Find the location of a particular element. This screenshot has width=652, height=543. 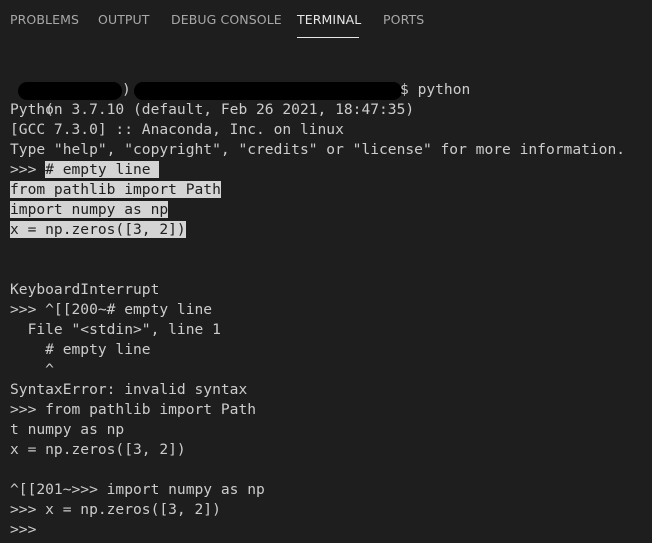

tab-debug-console: DEBUG CONSOLE is located at coordinates (226, 19).